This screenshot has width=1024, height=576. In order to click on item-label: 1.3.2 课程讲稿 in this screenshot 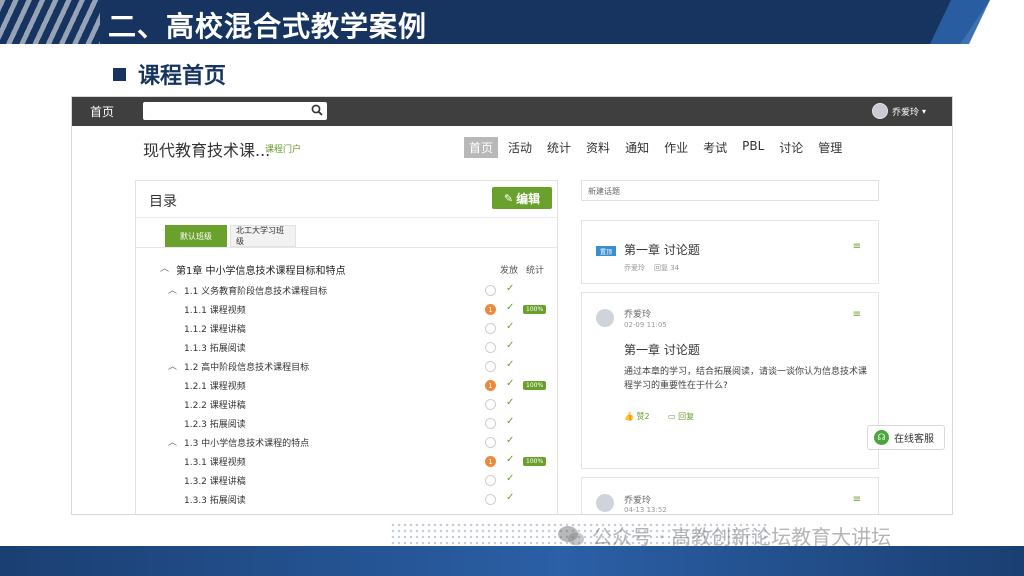, I will do `click(215, 482)`.